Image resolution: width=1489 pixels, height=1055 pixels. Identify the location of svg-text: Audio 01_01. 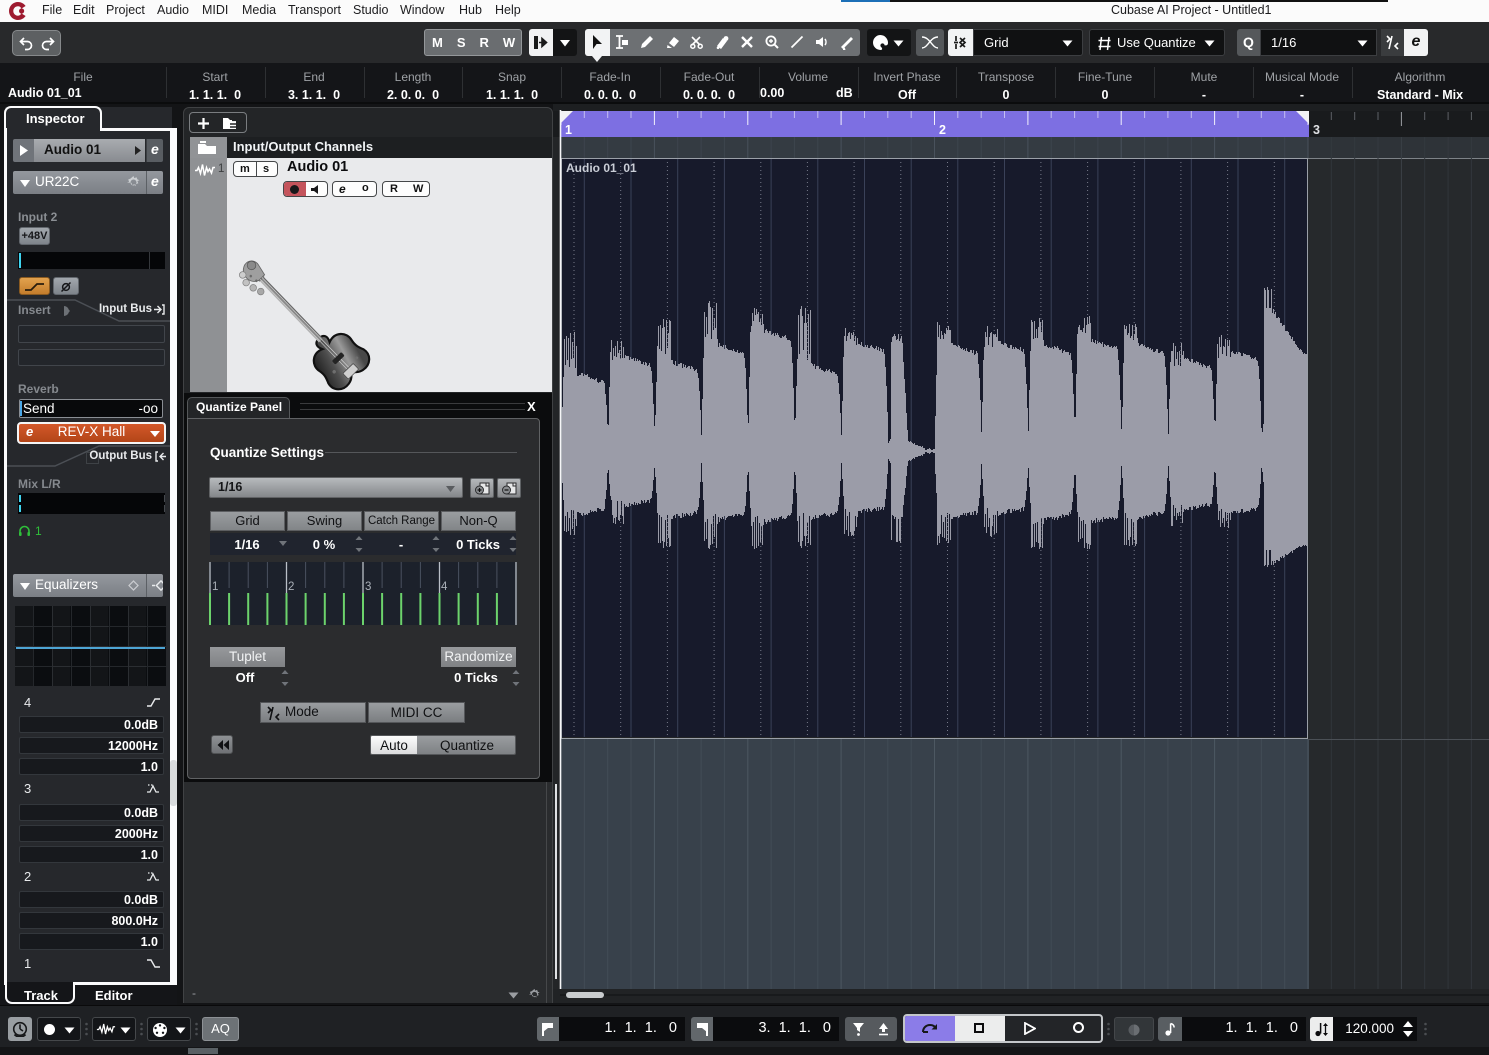
(601, 168).